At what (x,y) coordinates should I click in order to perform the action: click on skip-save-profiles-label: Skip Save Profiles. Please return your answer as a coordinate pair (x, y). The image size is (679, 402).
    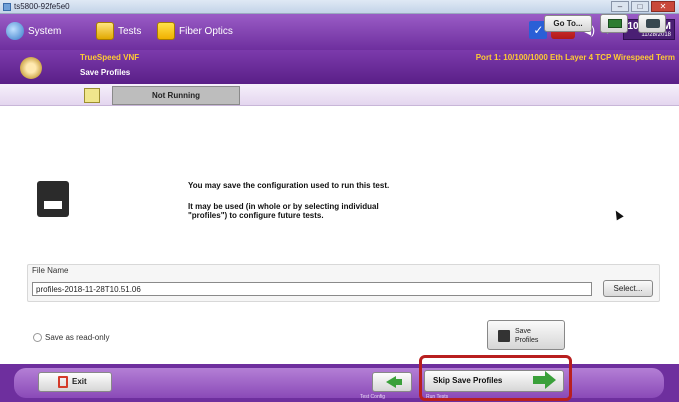
    Looking at the image, I should click on (468, 380).